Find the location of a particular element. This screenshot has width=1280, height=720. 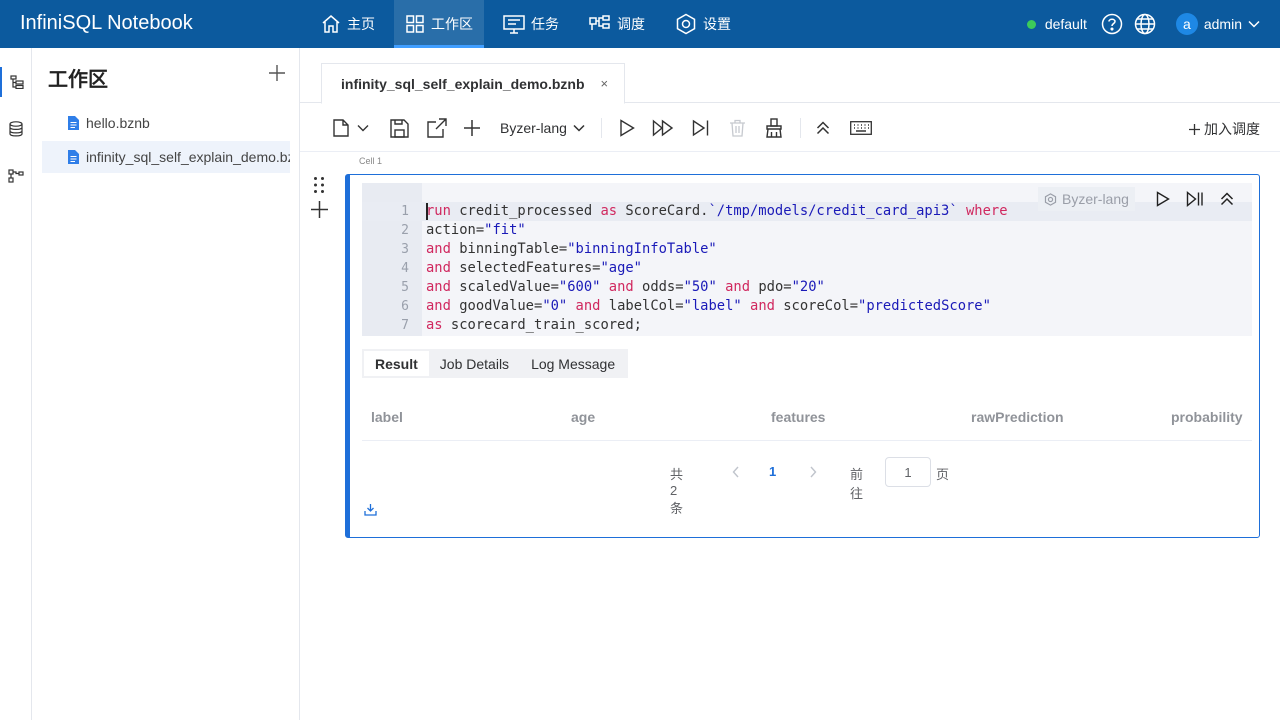

run-to-end-button is located at coordinates (701, 128).